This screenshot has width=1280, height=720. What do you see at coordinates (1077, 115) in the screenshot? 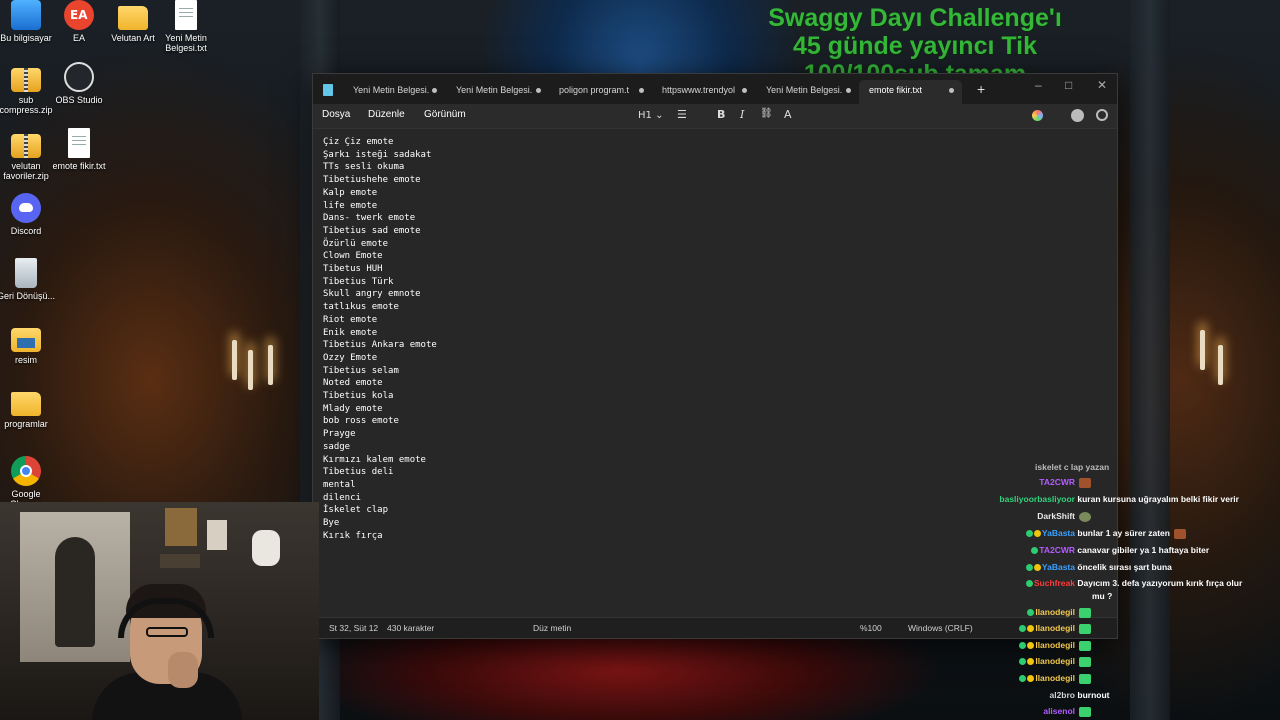
I see `account-icon` at bounding box center [1077, 115].